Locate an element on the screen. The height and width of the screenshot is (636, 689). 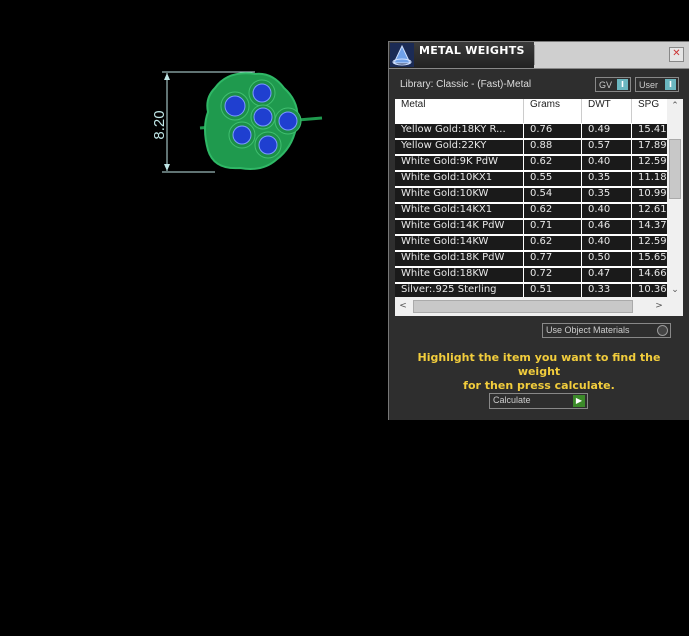
grams-cell: 0.71 is located at coordinates (553, 227).